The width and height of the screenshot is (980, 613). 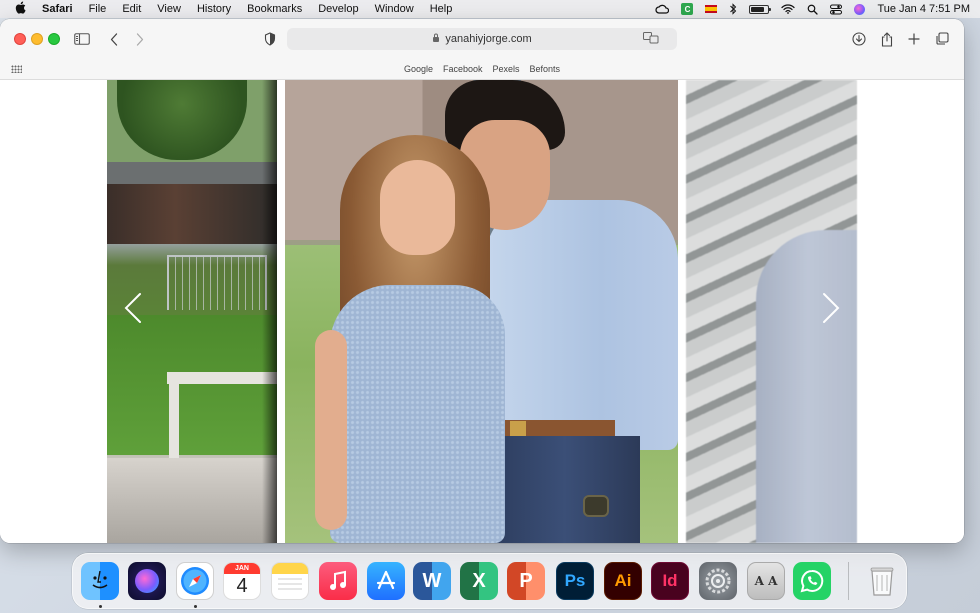 What do you see at coordinates (386, 581) in the screenshot?
I see `app-store-icon` at bounding box center [386, 581].